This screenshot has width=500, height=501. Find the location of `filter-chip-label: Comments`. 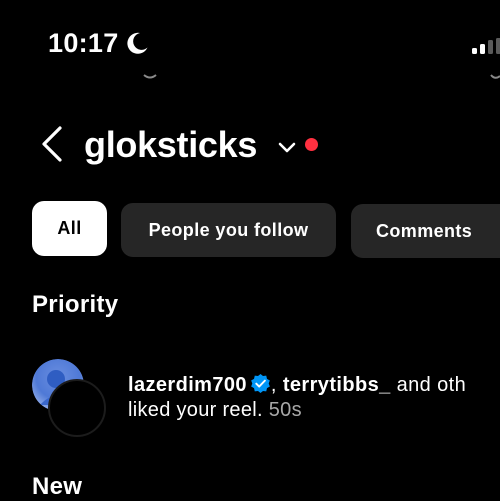

filter-chip-label: Comments is located at coordinates (424, 230).